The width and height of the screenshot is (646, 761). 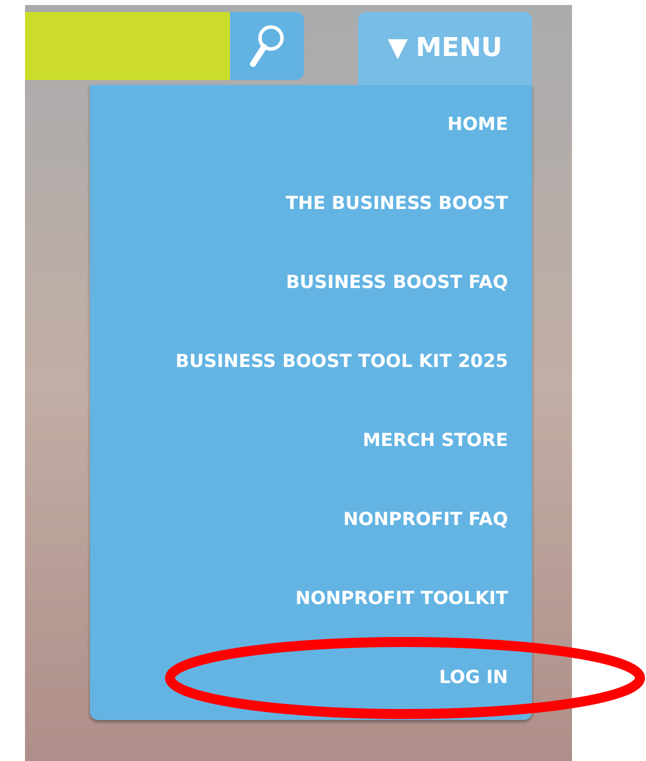 I want to click on menu-item: MERCH STORE, so click(x=435, y=440).